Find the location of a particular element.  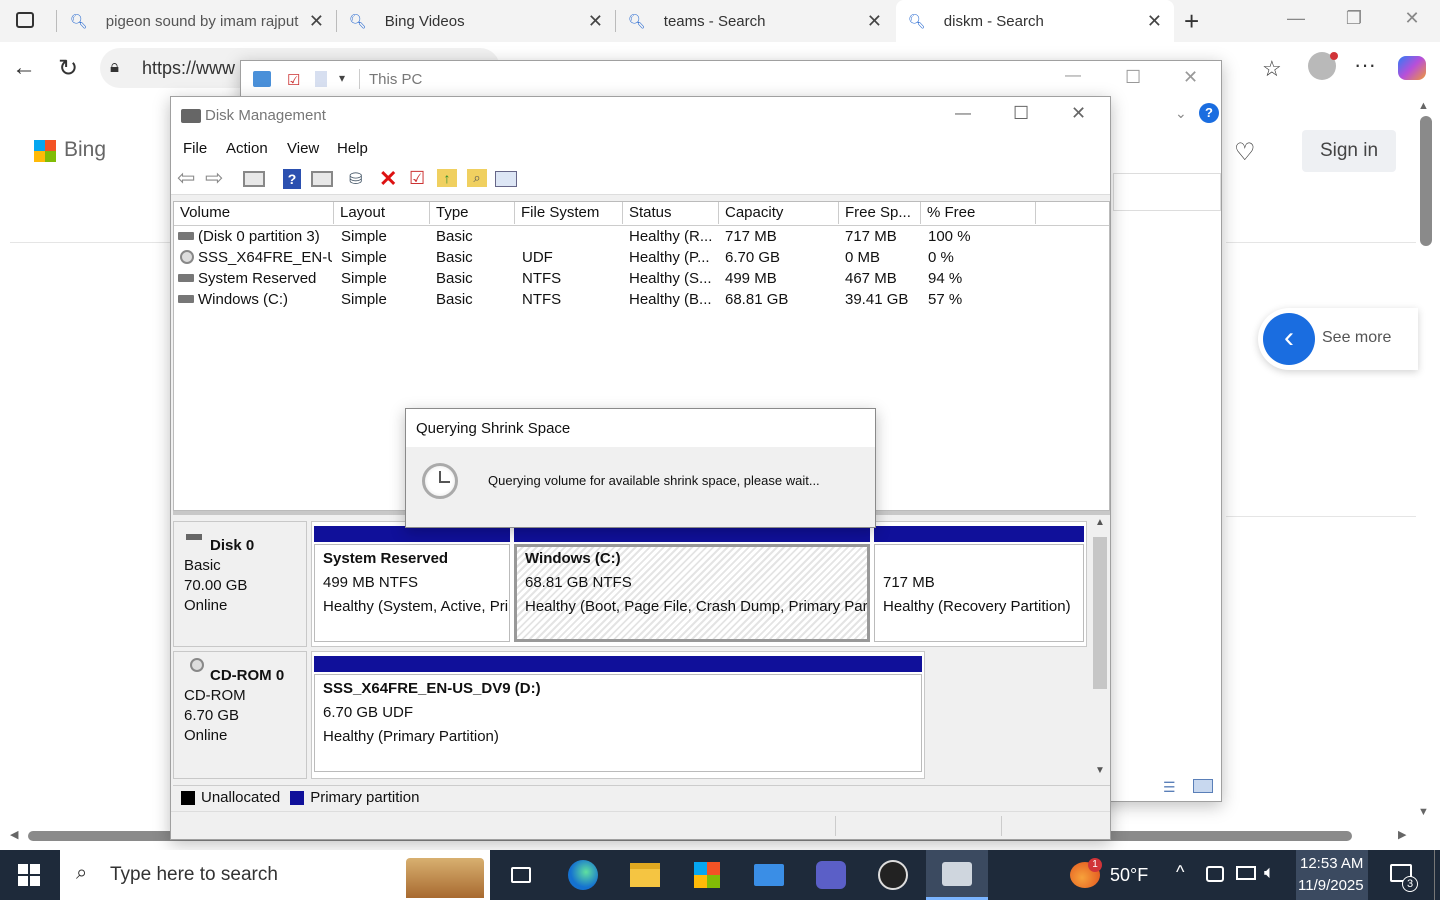

new-tab-icon: + is located at coordinates (1191, 21).